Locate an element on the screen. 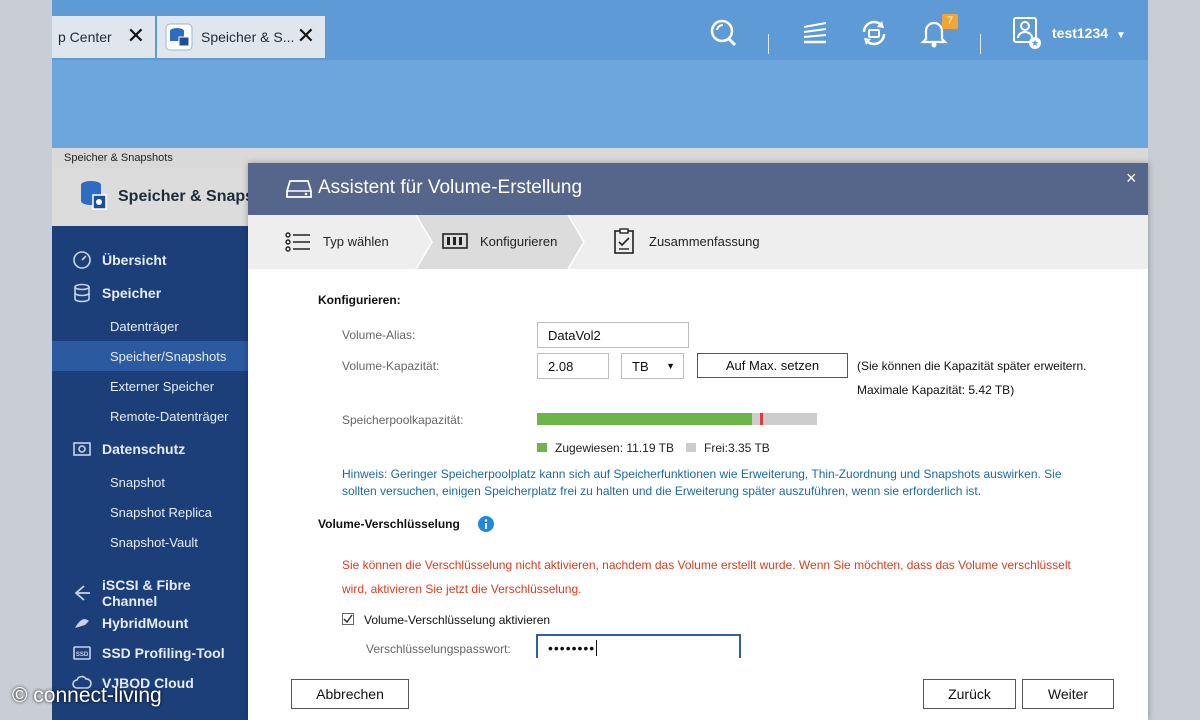 This screenshot has height=720, width=1200. legend-free-swatch is located at coordinates (691, 447).